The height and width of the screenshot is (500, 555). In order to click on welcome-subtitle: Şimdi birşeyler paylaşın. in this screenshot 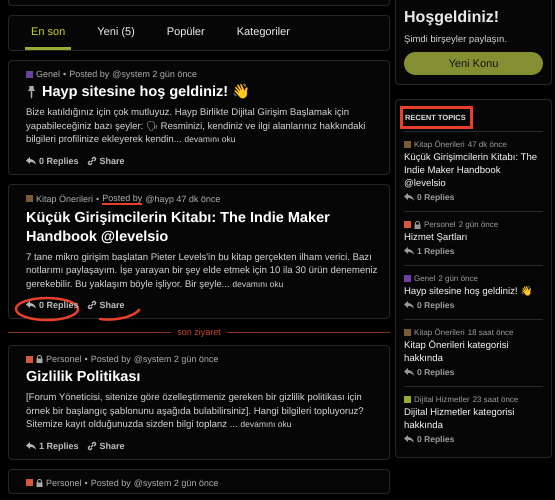, I will do `click(456, 39)`.